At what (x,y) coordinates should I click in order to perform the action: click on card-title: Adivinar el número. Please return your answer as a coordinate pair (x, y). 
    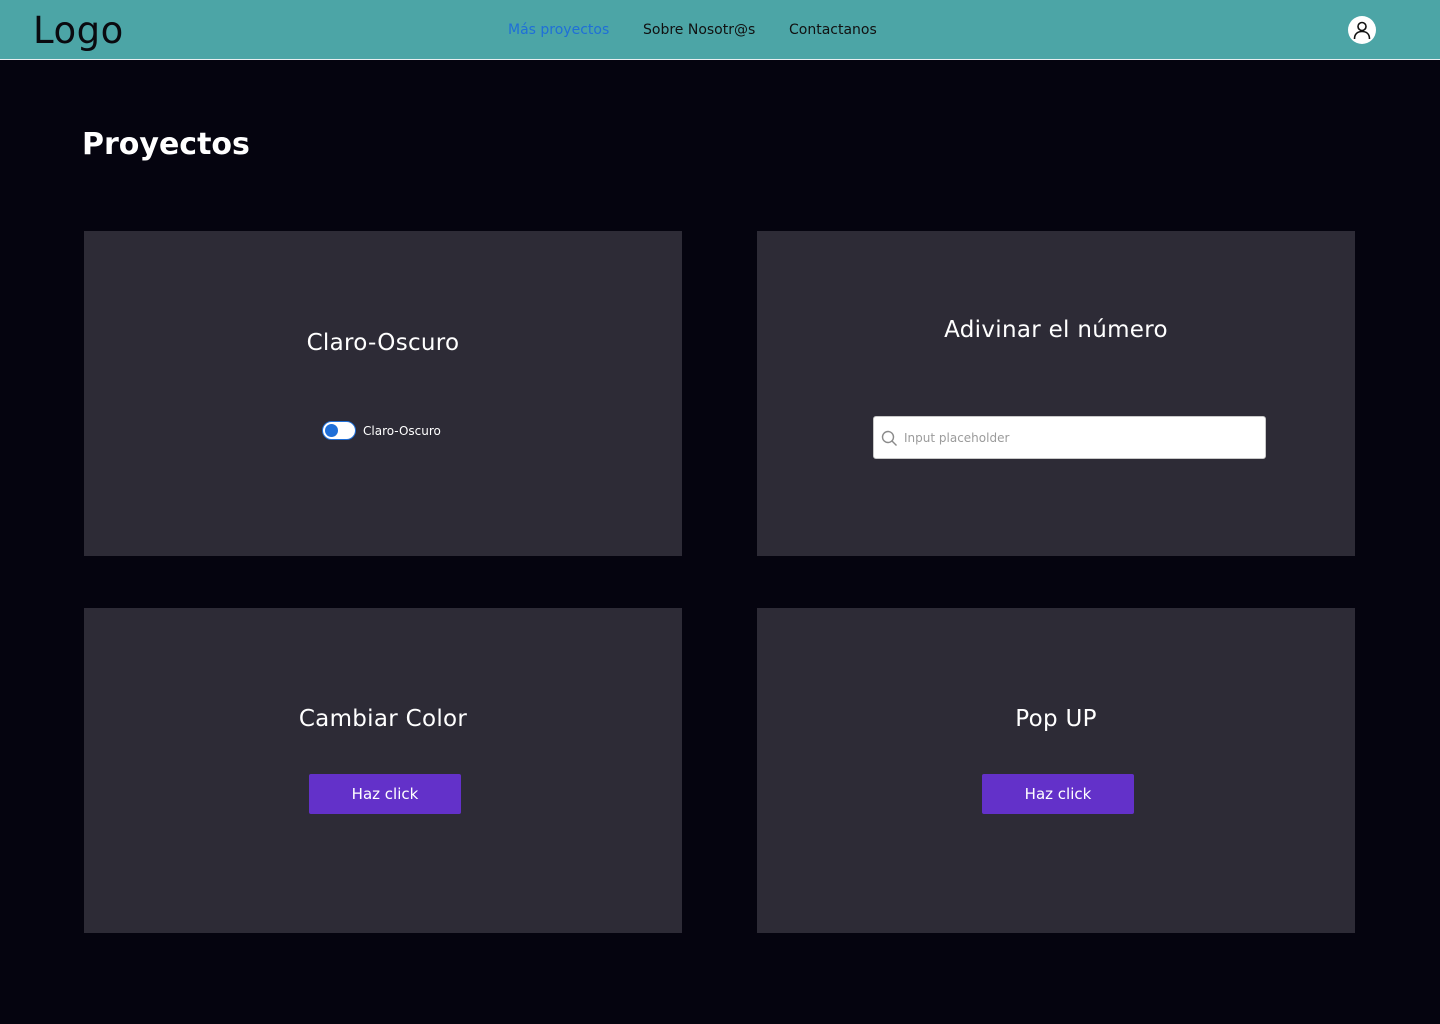
    Looking at the image, I should click on (1056, 330).